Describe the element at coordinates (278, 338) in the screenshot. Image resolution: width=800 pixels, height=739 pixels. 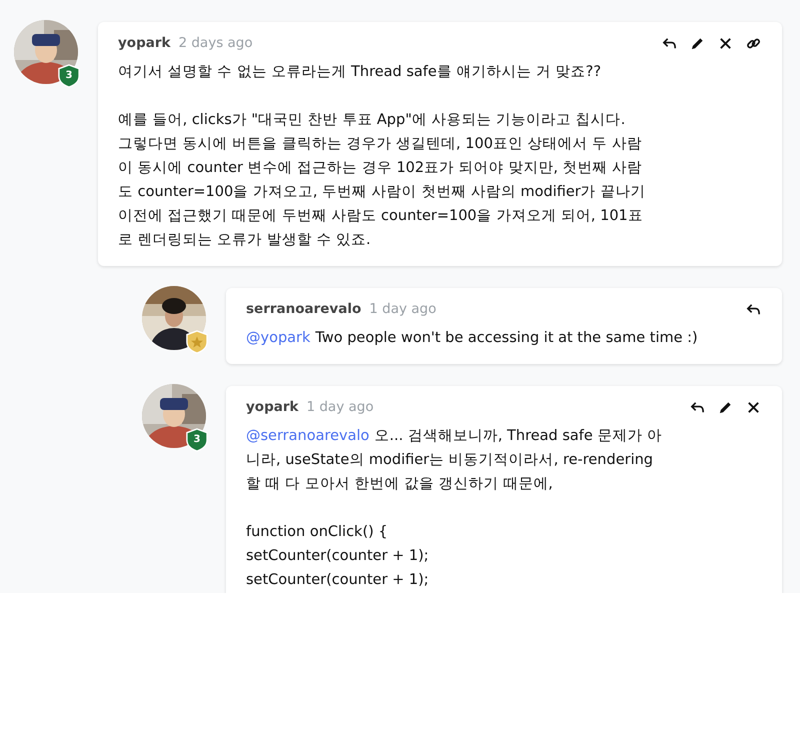
I see `mention-link: @yopark` at that location.